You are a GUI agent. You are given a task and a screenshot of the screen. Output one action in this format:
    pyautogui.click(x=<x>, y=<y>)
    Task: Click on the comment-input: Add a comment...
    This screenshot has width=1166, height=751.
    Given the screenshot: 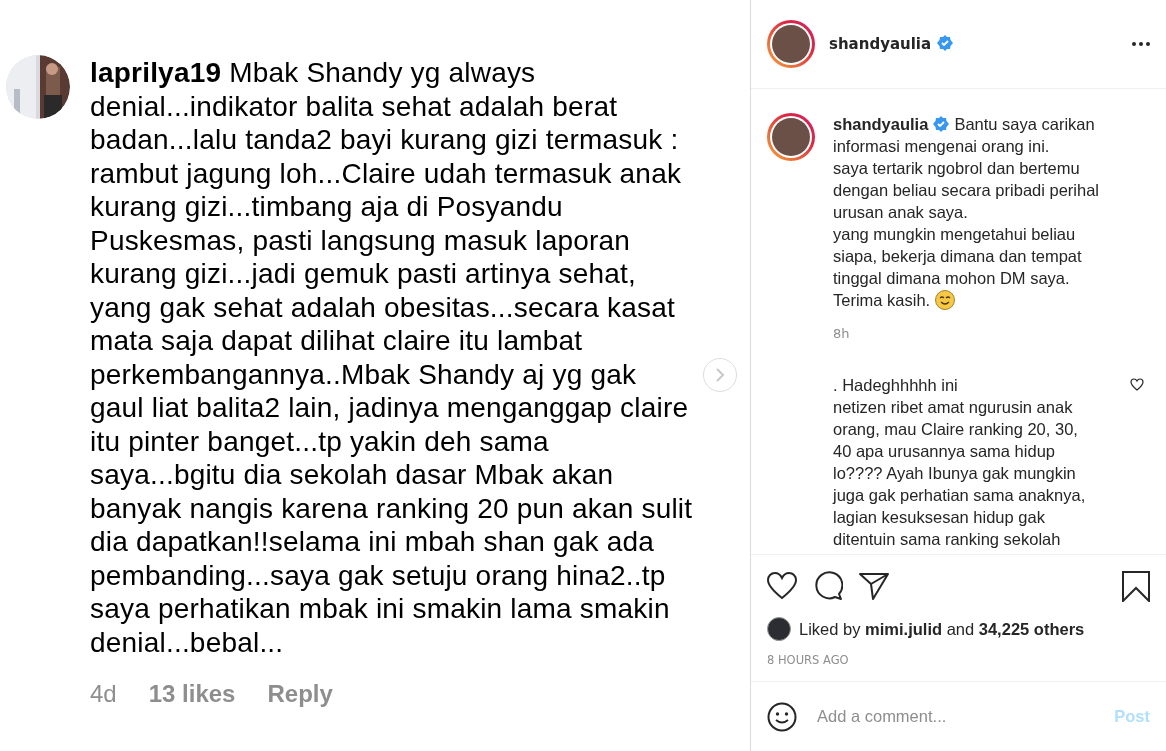 What is the action you would take?
    pyautogui.click(x=966, y=716)
    